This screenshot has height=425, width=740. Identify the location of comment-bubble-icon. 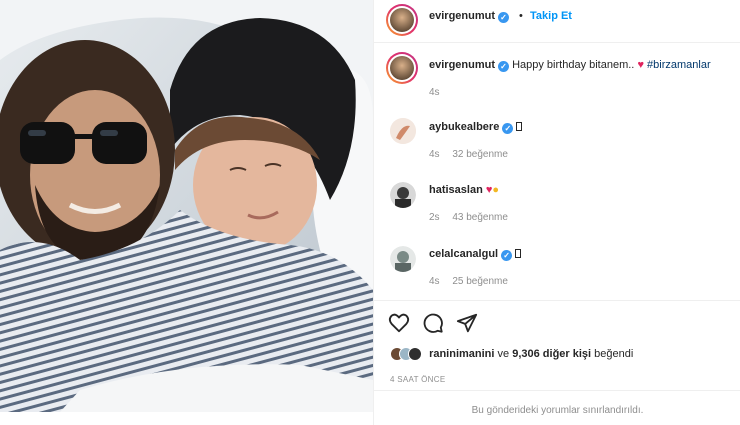
(433, 323).